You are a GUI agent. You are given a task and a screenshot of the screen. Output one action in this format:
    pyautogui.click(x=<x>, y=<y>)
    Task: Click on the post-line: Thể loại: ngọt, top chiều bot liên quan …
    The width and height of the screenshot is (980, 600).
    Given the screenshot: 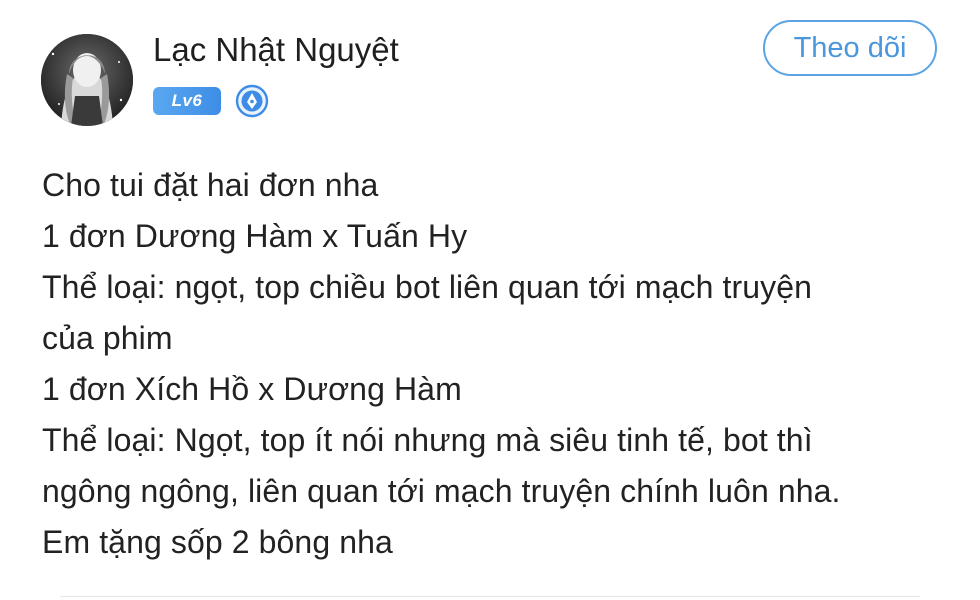 What is the action you would take?
    pyautogui.click(x=427, y=287)
    